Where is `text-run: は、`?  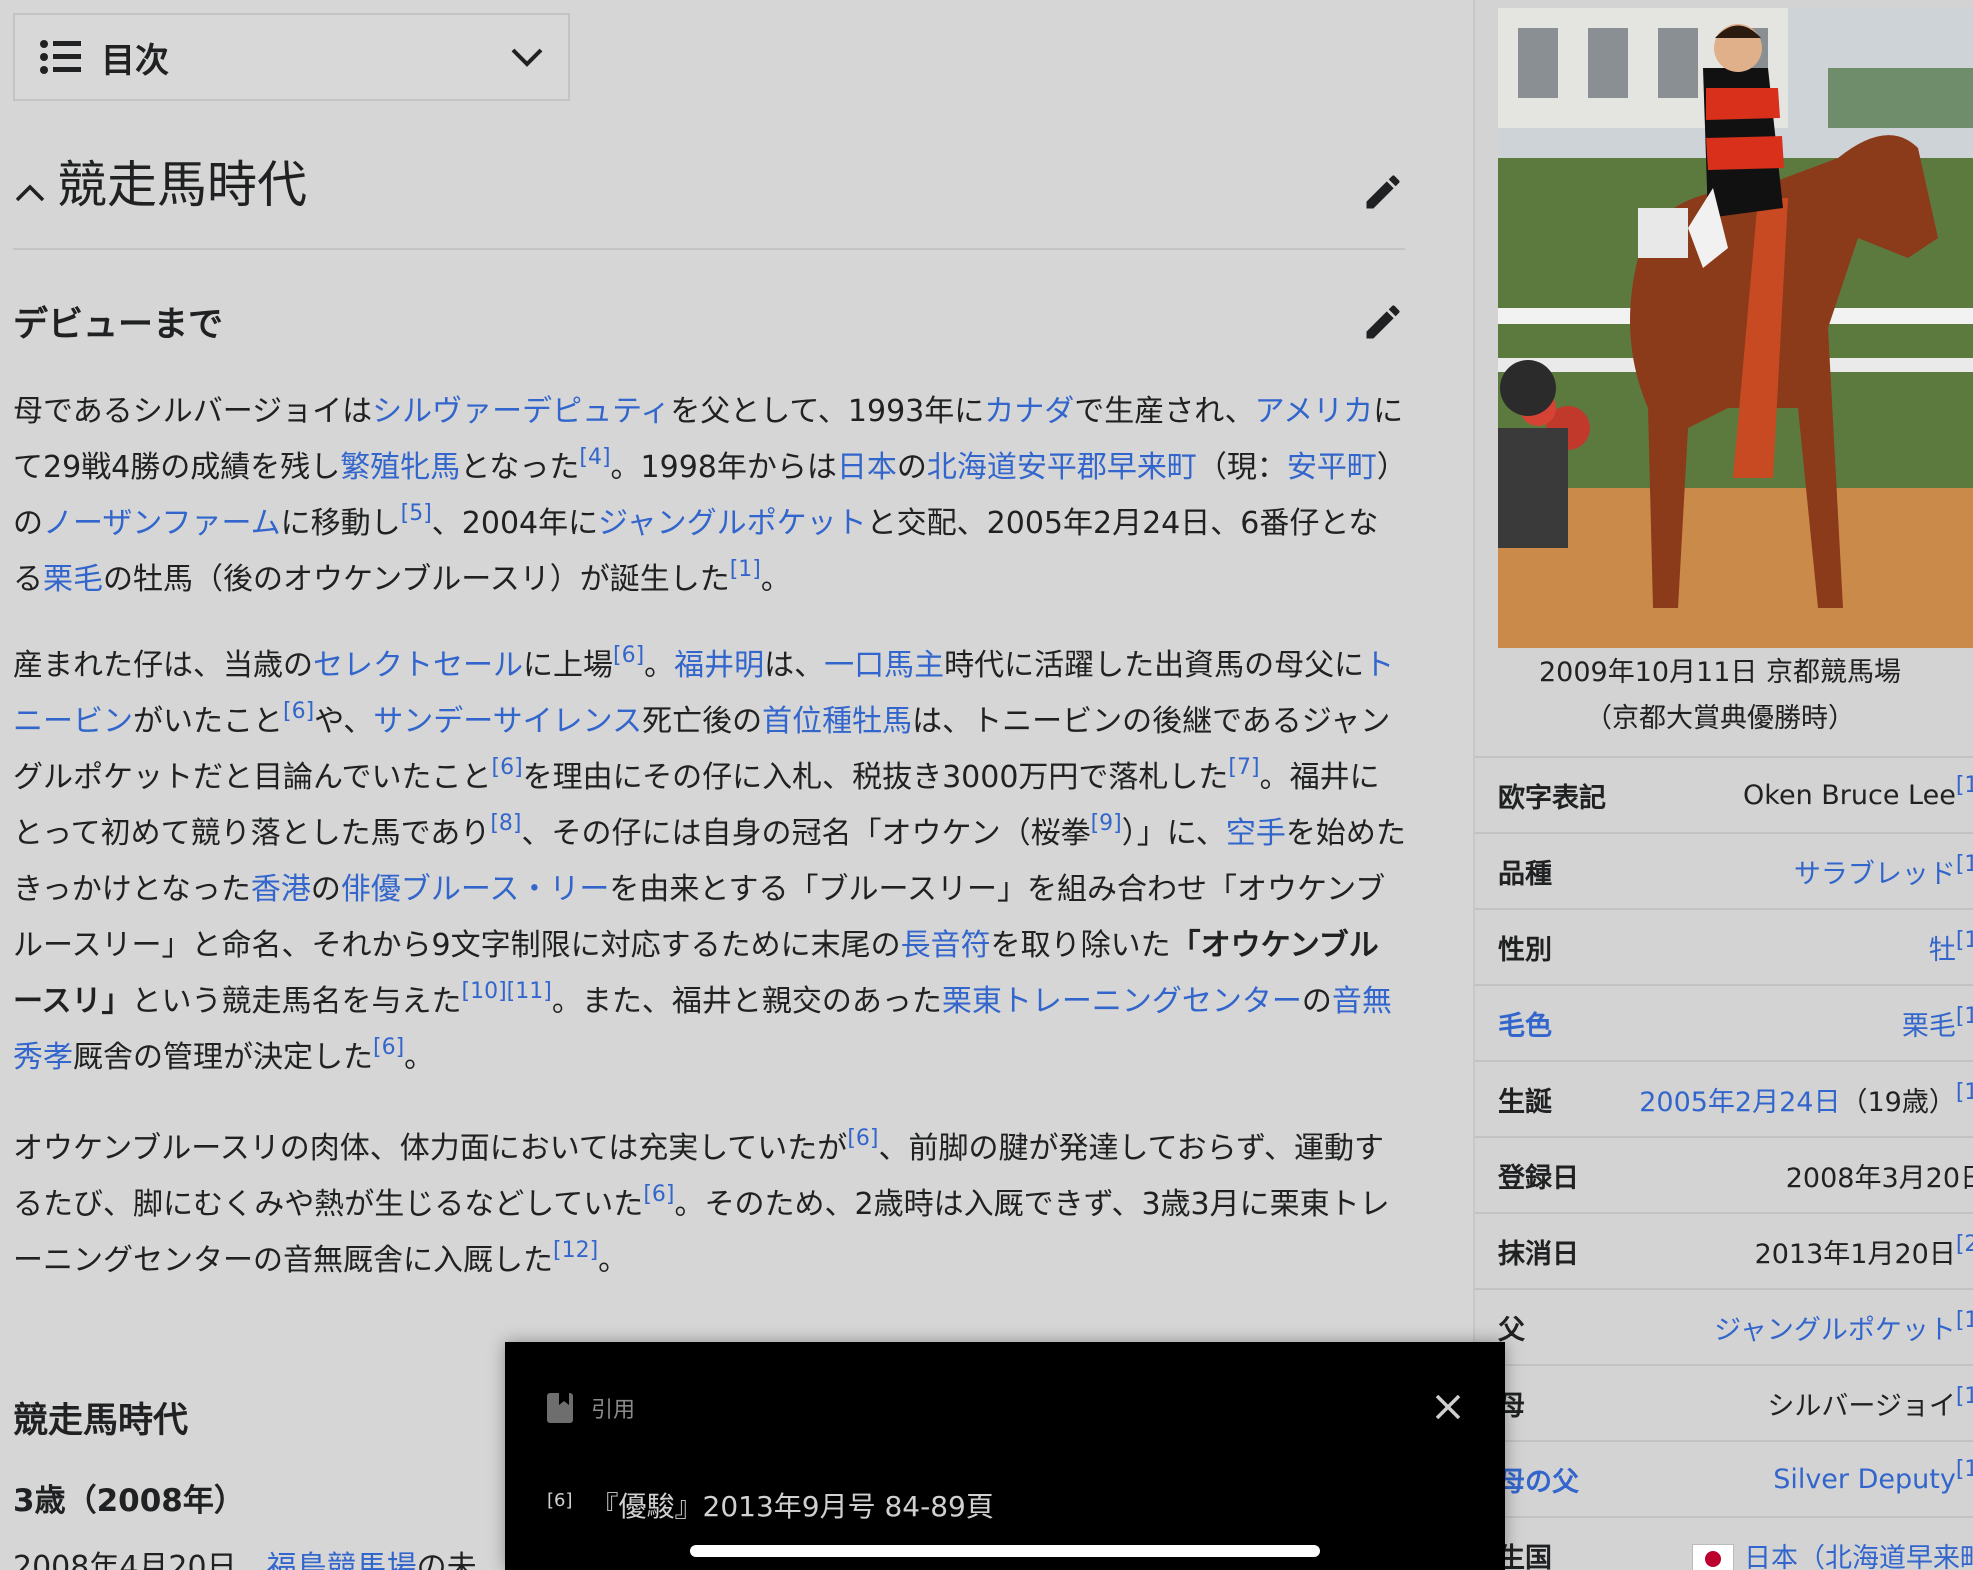 text-run: は、 is located at coordinates (794, 665).